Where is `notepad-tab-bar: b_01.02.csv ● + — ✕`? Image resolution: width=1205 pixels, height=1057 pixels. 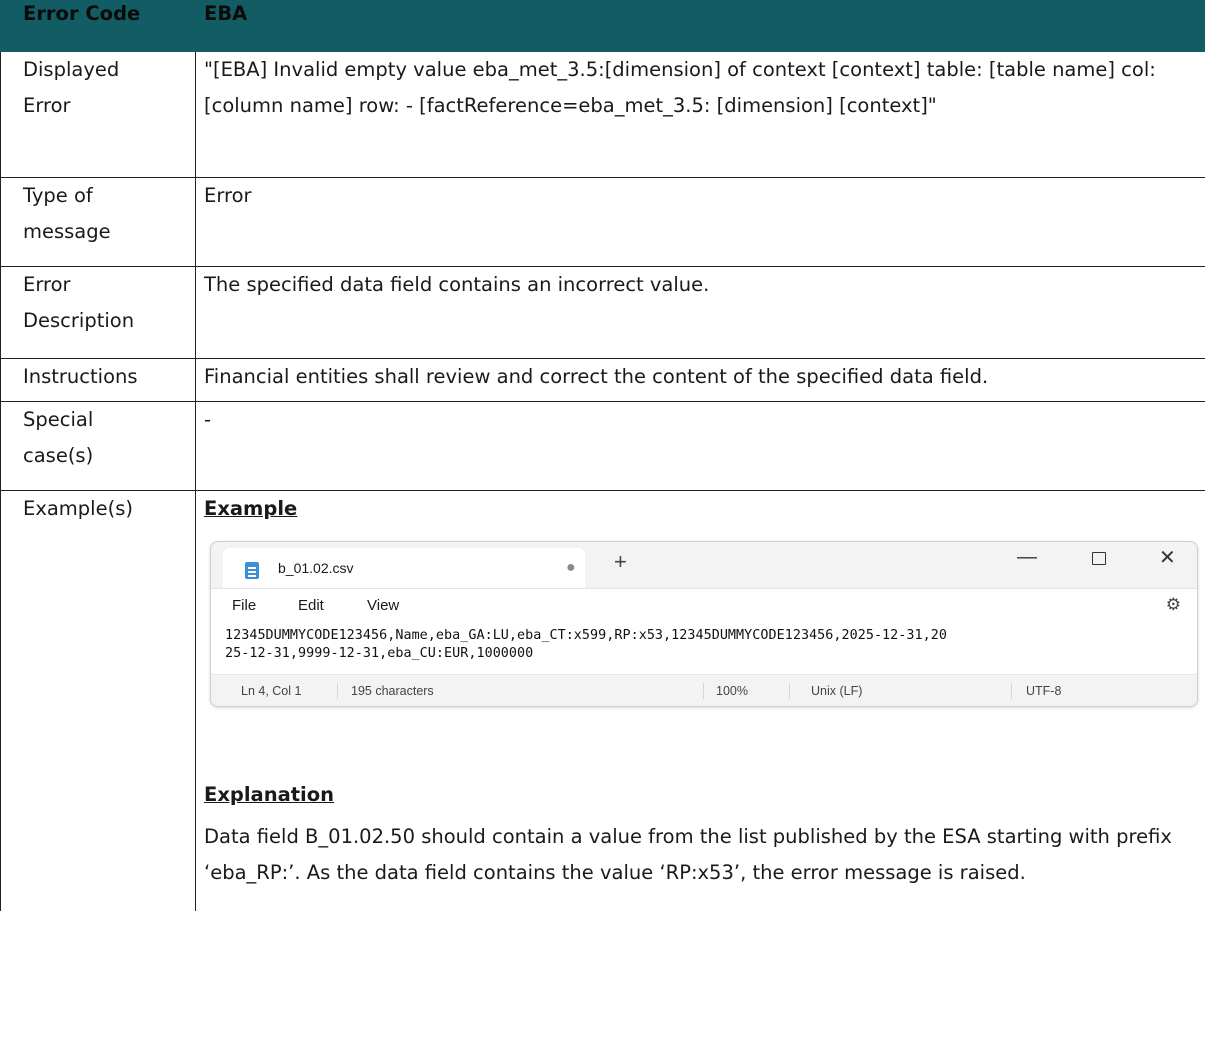
notepad-tab-bar: b_01.02.csv ● + — ✕ is located at coordinates (704, 565).